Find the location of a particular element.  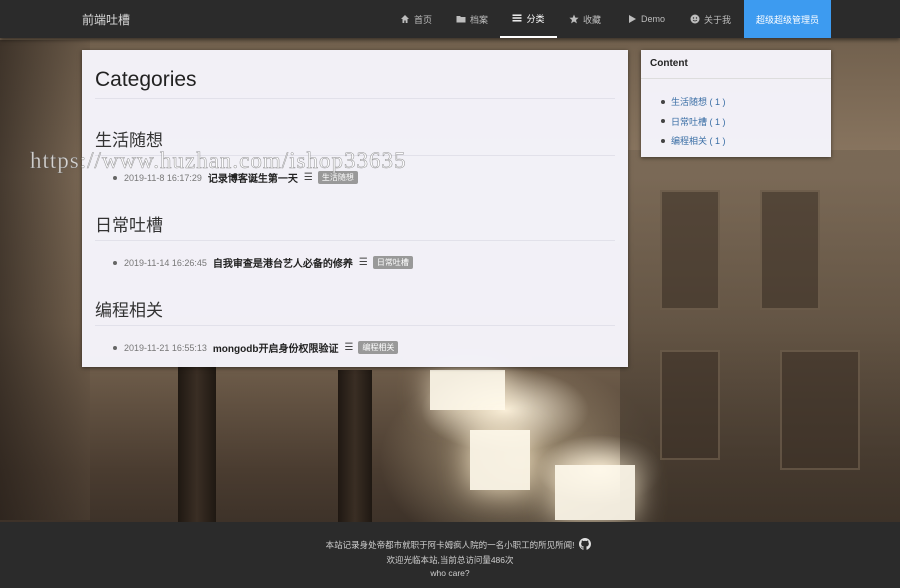

nav-demo: Demo is located at coordinates (646, 19).